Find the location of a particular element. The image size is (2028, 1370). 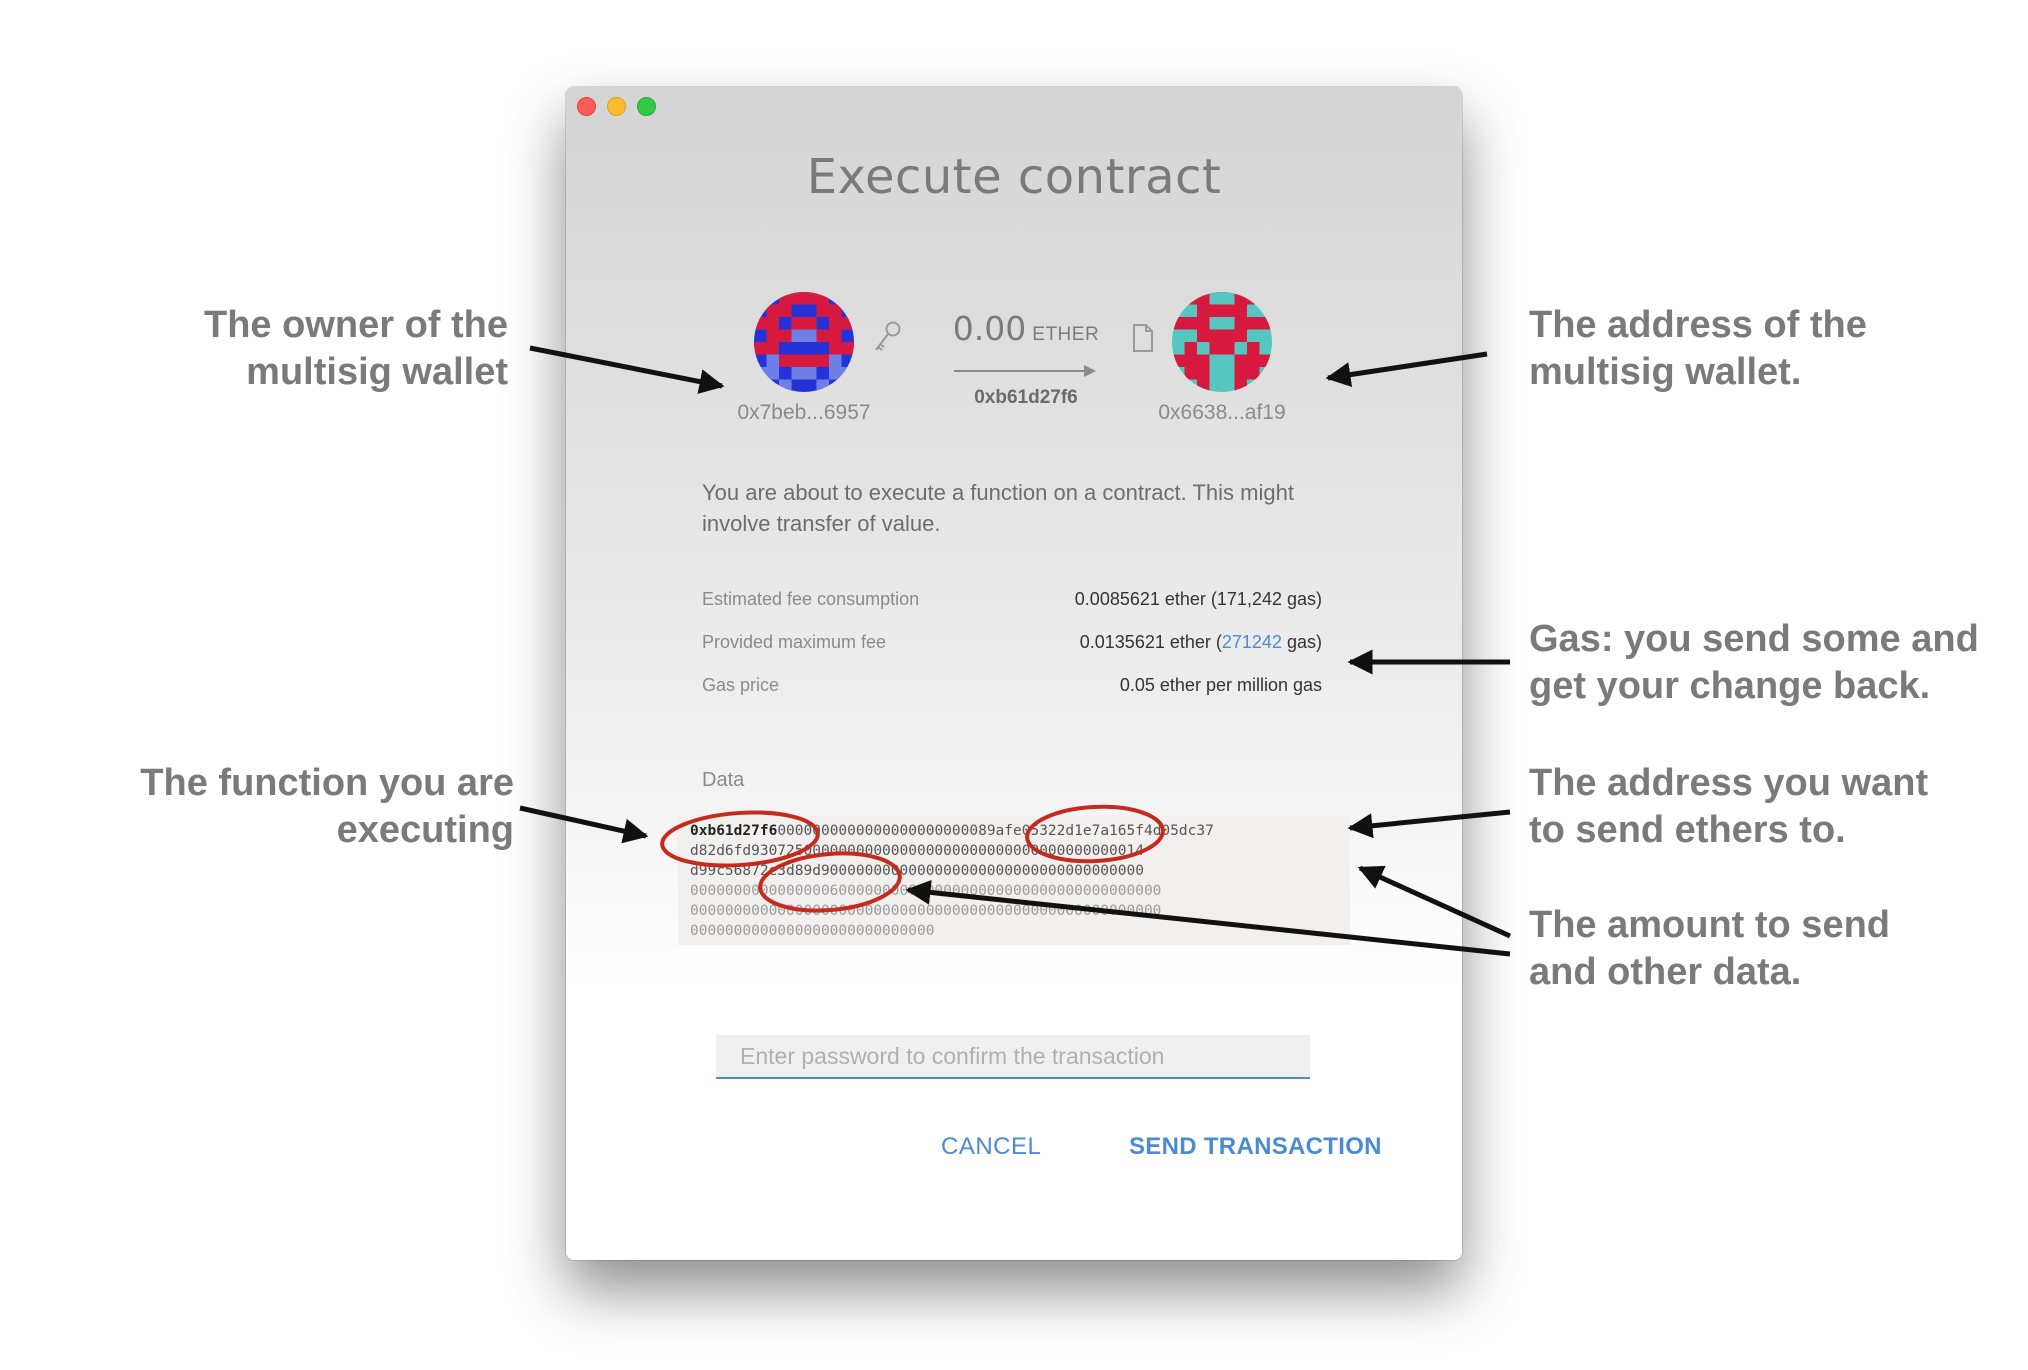

max-gas-link: 271242 is located at coordinates (1252, 642).